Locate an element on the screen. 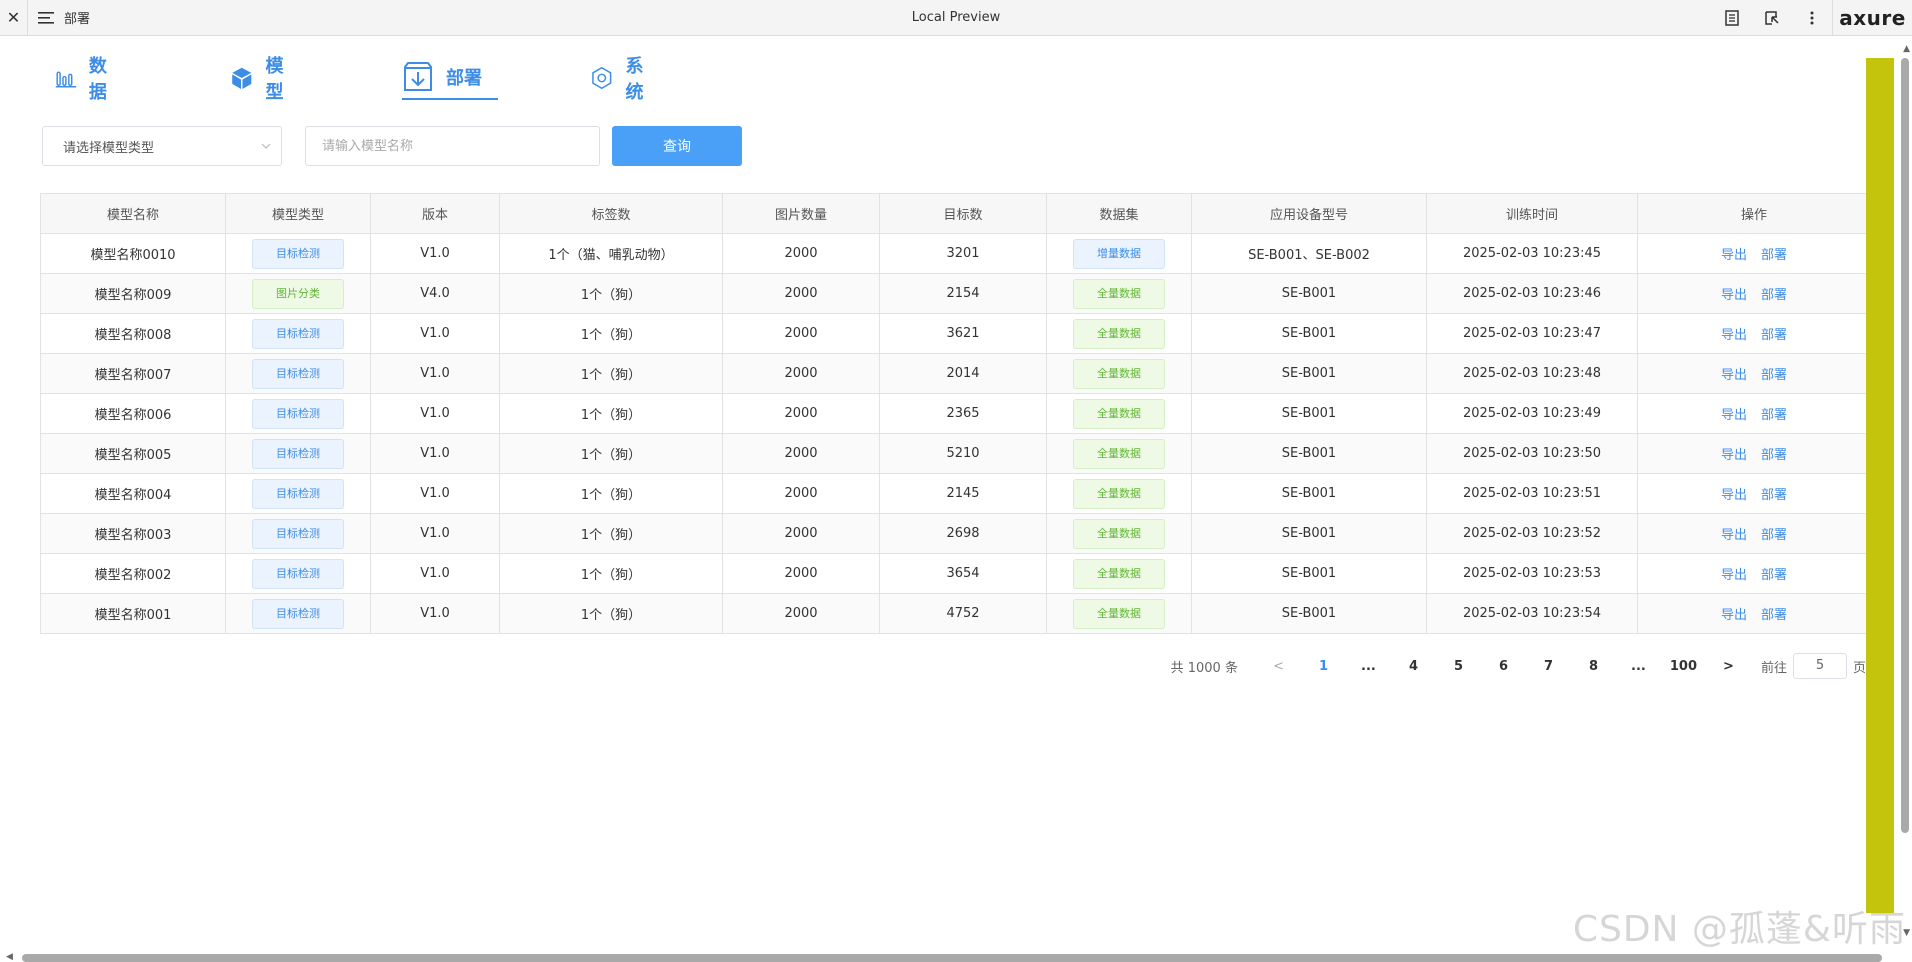  model-name-cell: 模型名称0010 is located at coordinates (133, 253).